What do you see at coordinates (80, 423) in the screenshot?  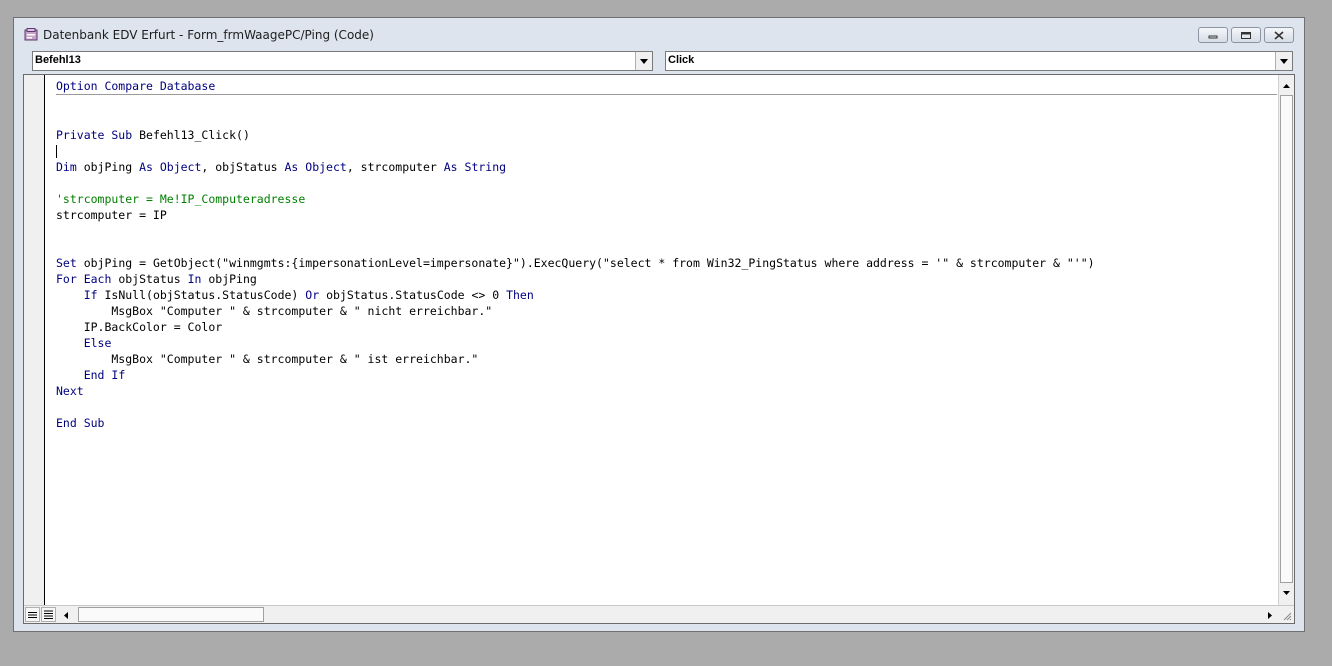 I see `code-token: End Sub` at bounding box center [80, 423].